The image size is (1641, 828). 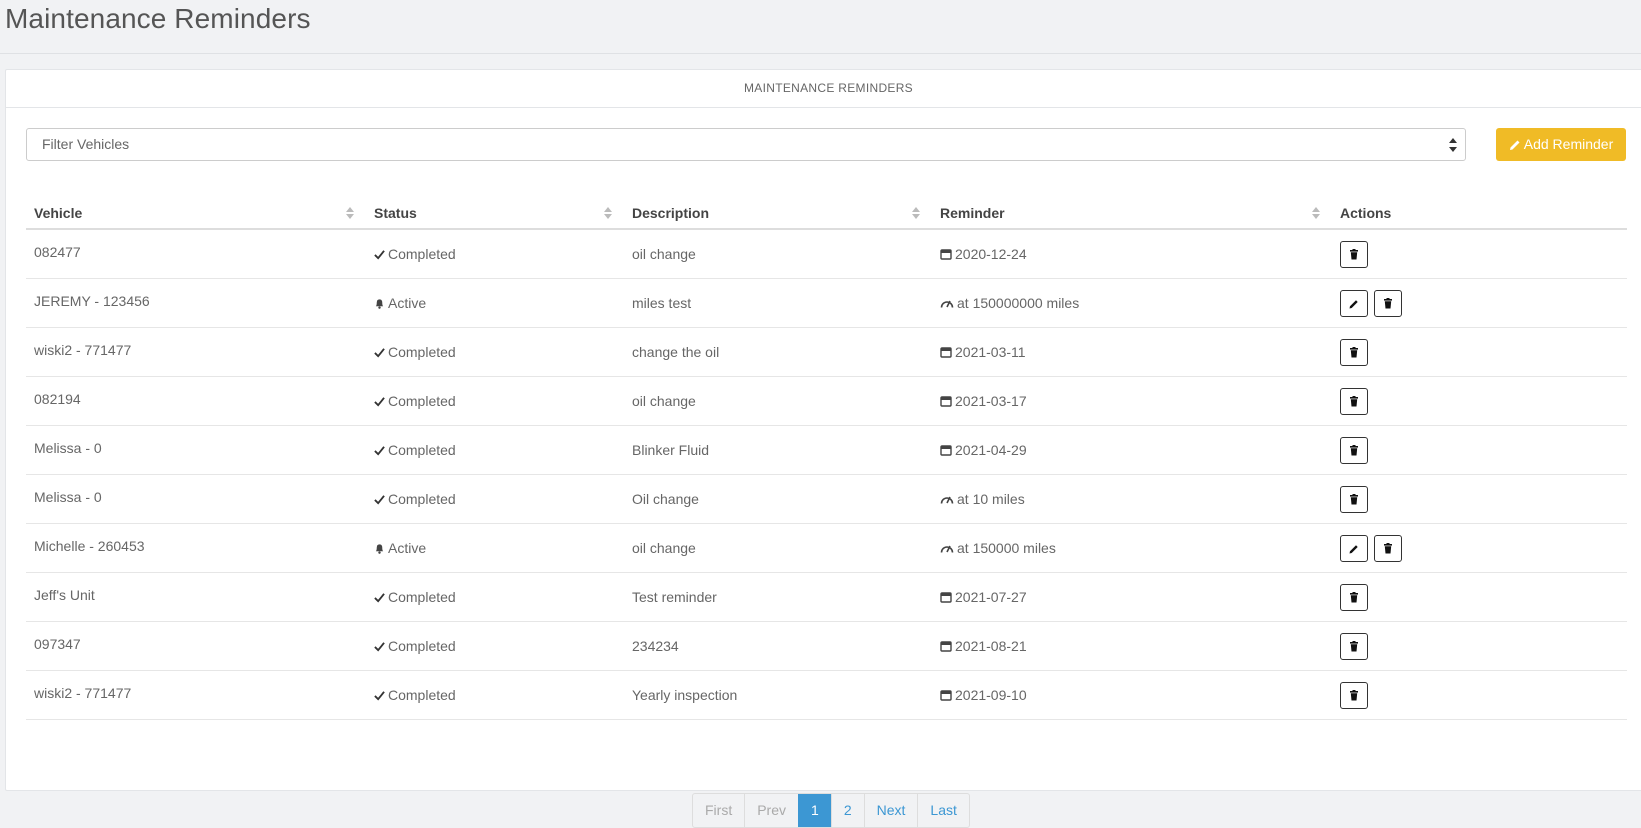 I want to click on reminder-cell: 2021-03-17, so click(x=1132, y=401).